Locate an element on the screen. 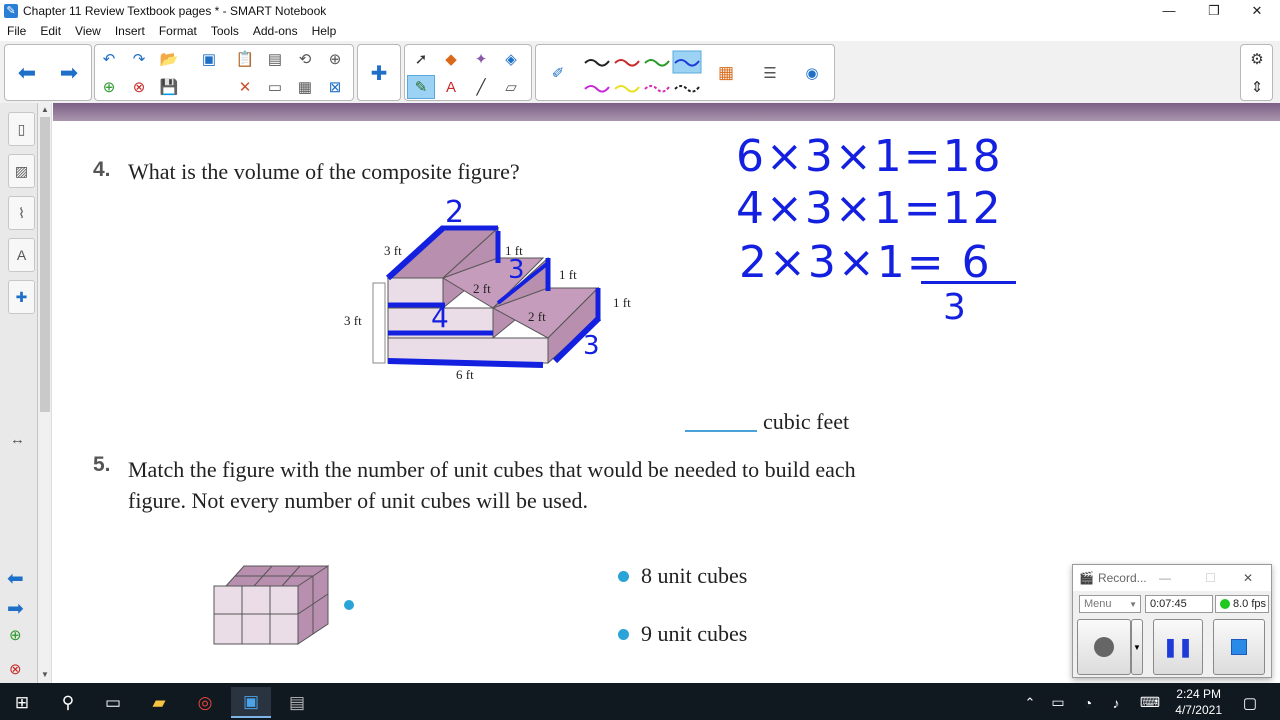  ink-mark-3b: 3 is located at coordinates (592, 346).